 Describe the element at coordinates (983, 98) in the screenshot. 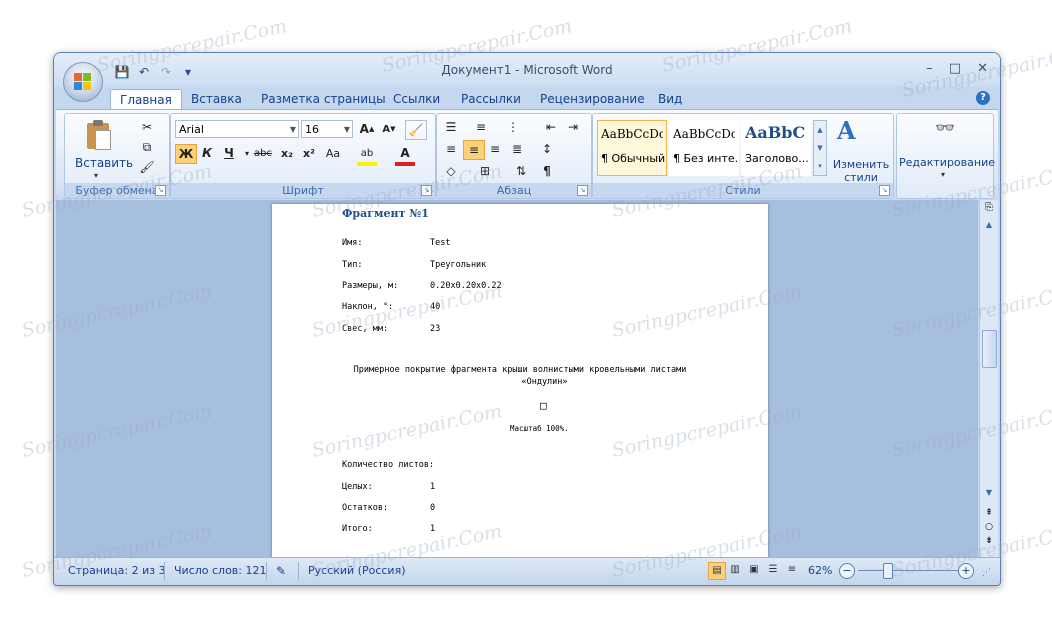

I see `help-icon: ?` at that location.